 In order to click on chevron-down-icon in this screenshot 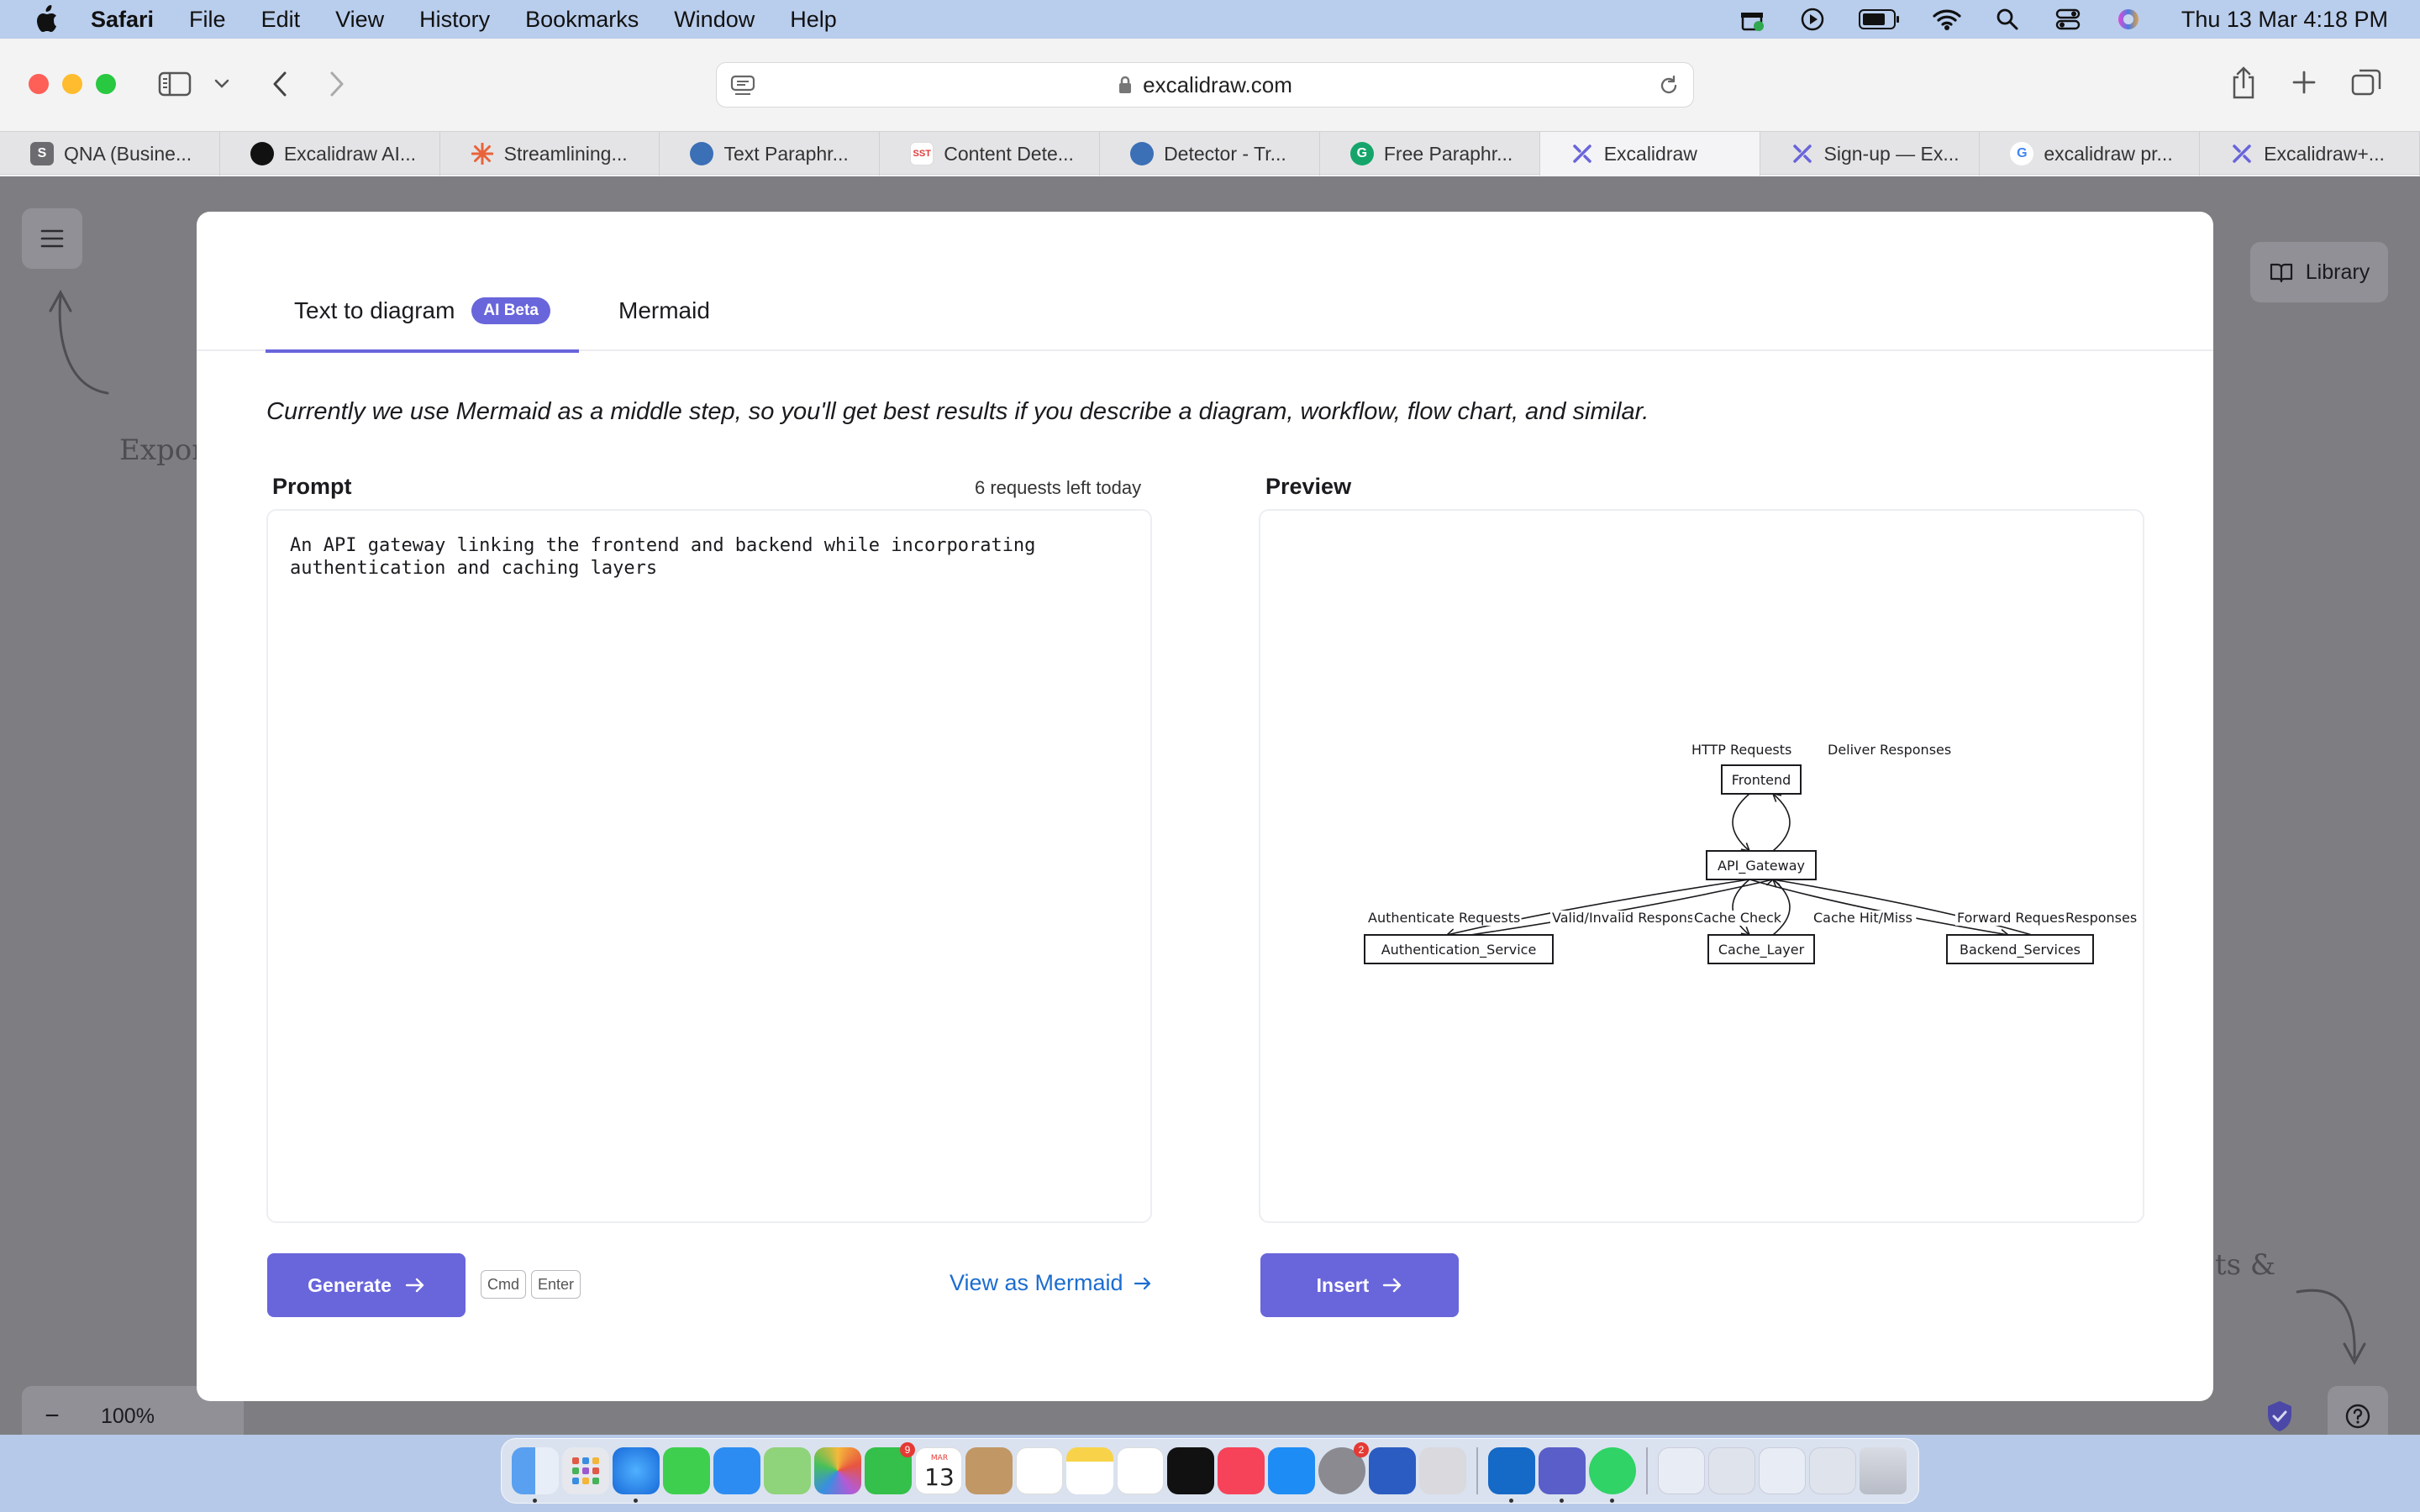, I will do `click(222, 84)`.